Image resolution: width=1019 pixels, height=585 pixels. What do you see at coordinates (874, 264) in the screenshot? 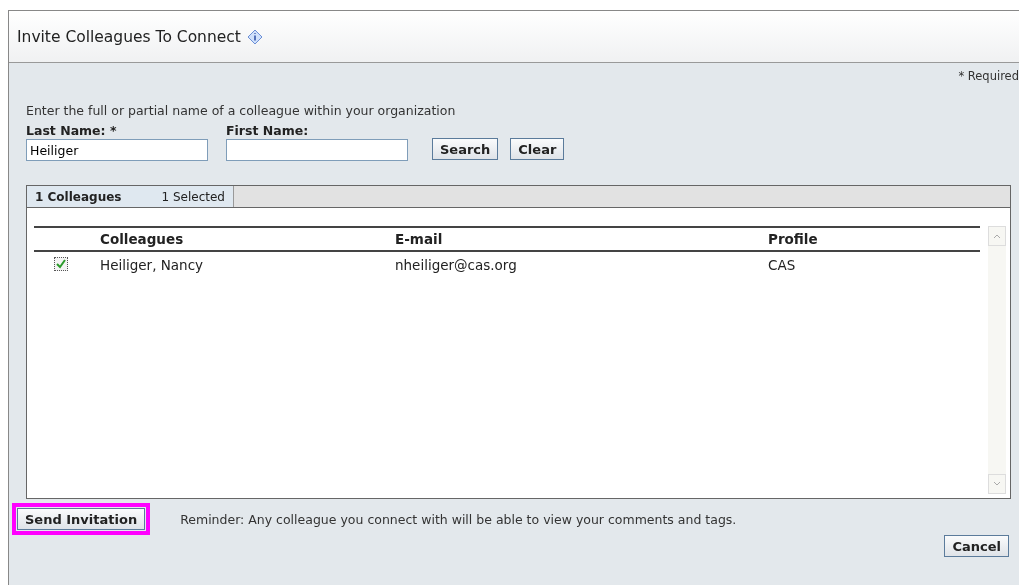
I see `table-cell: CAS` at bounding box center [874, 264].